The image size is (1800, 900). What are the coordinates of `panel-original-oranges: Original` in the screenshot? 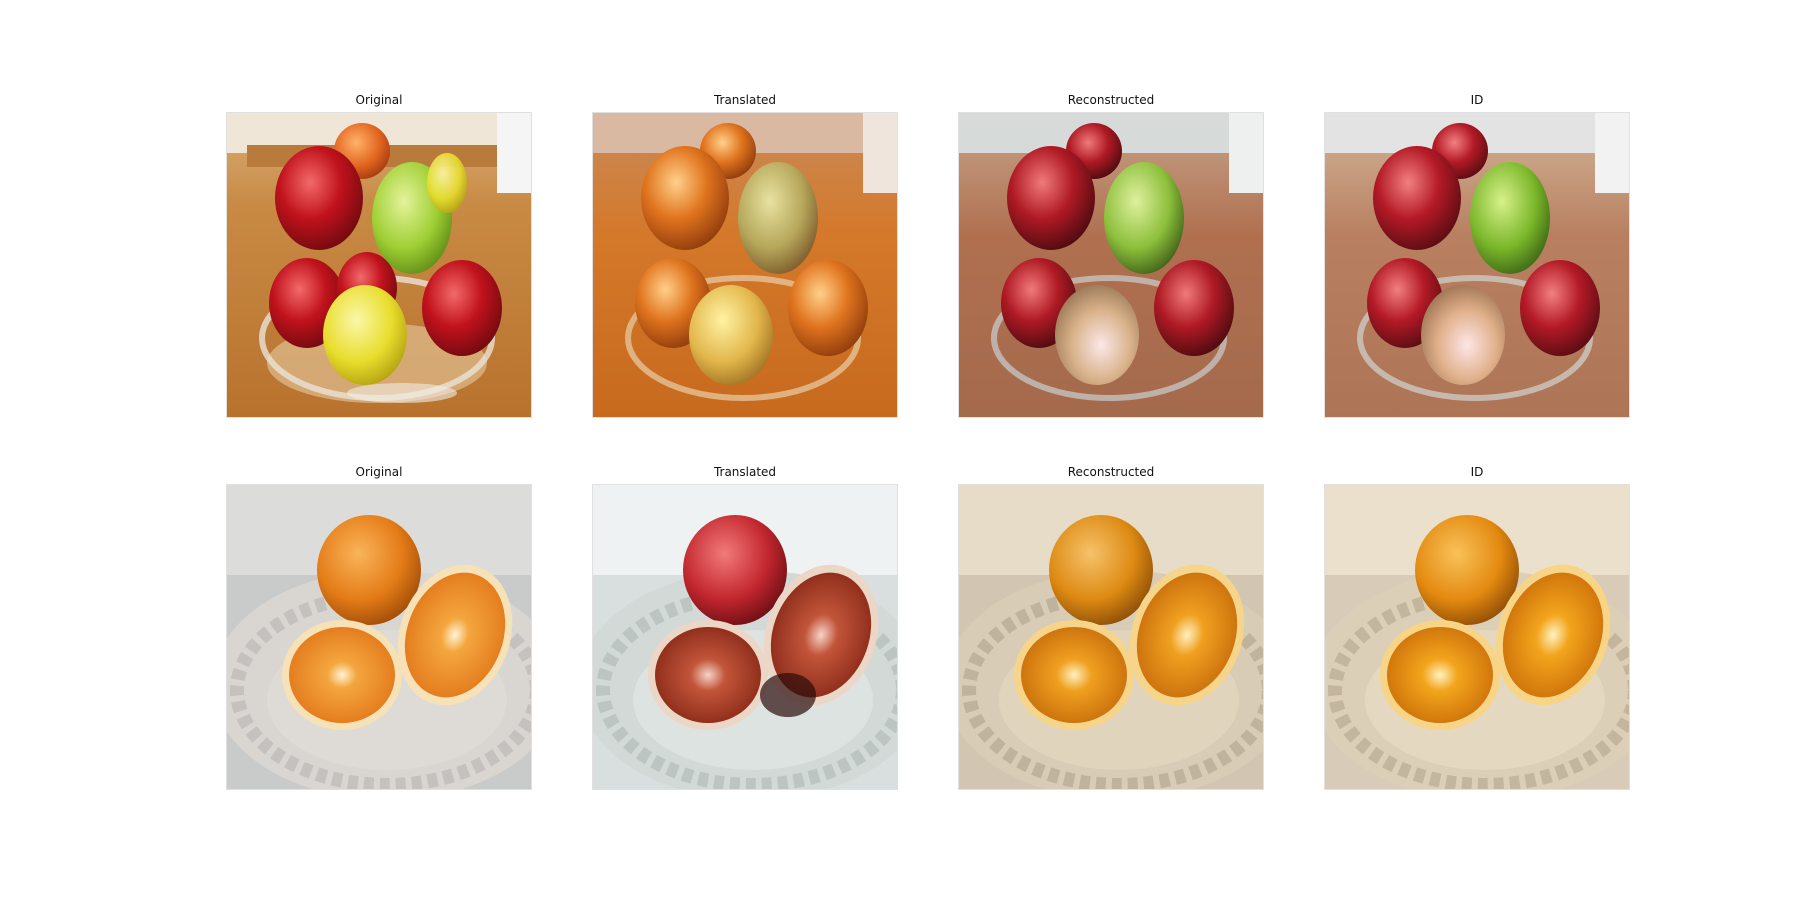 It's located at (379, 627).